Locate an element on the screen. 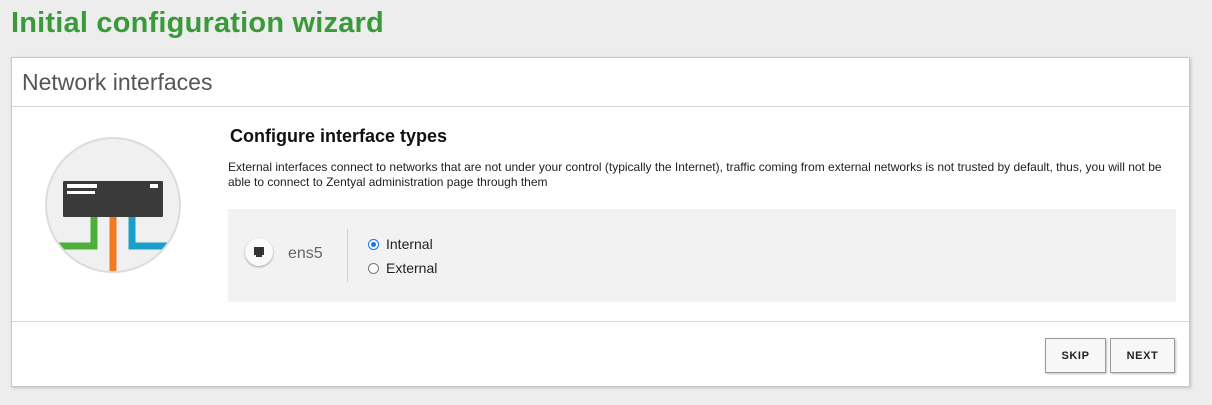 The image size is (1212, 405). external-option: External is located at coordinates (402, 268).